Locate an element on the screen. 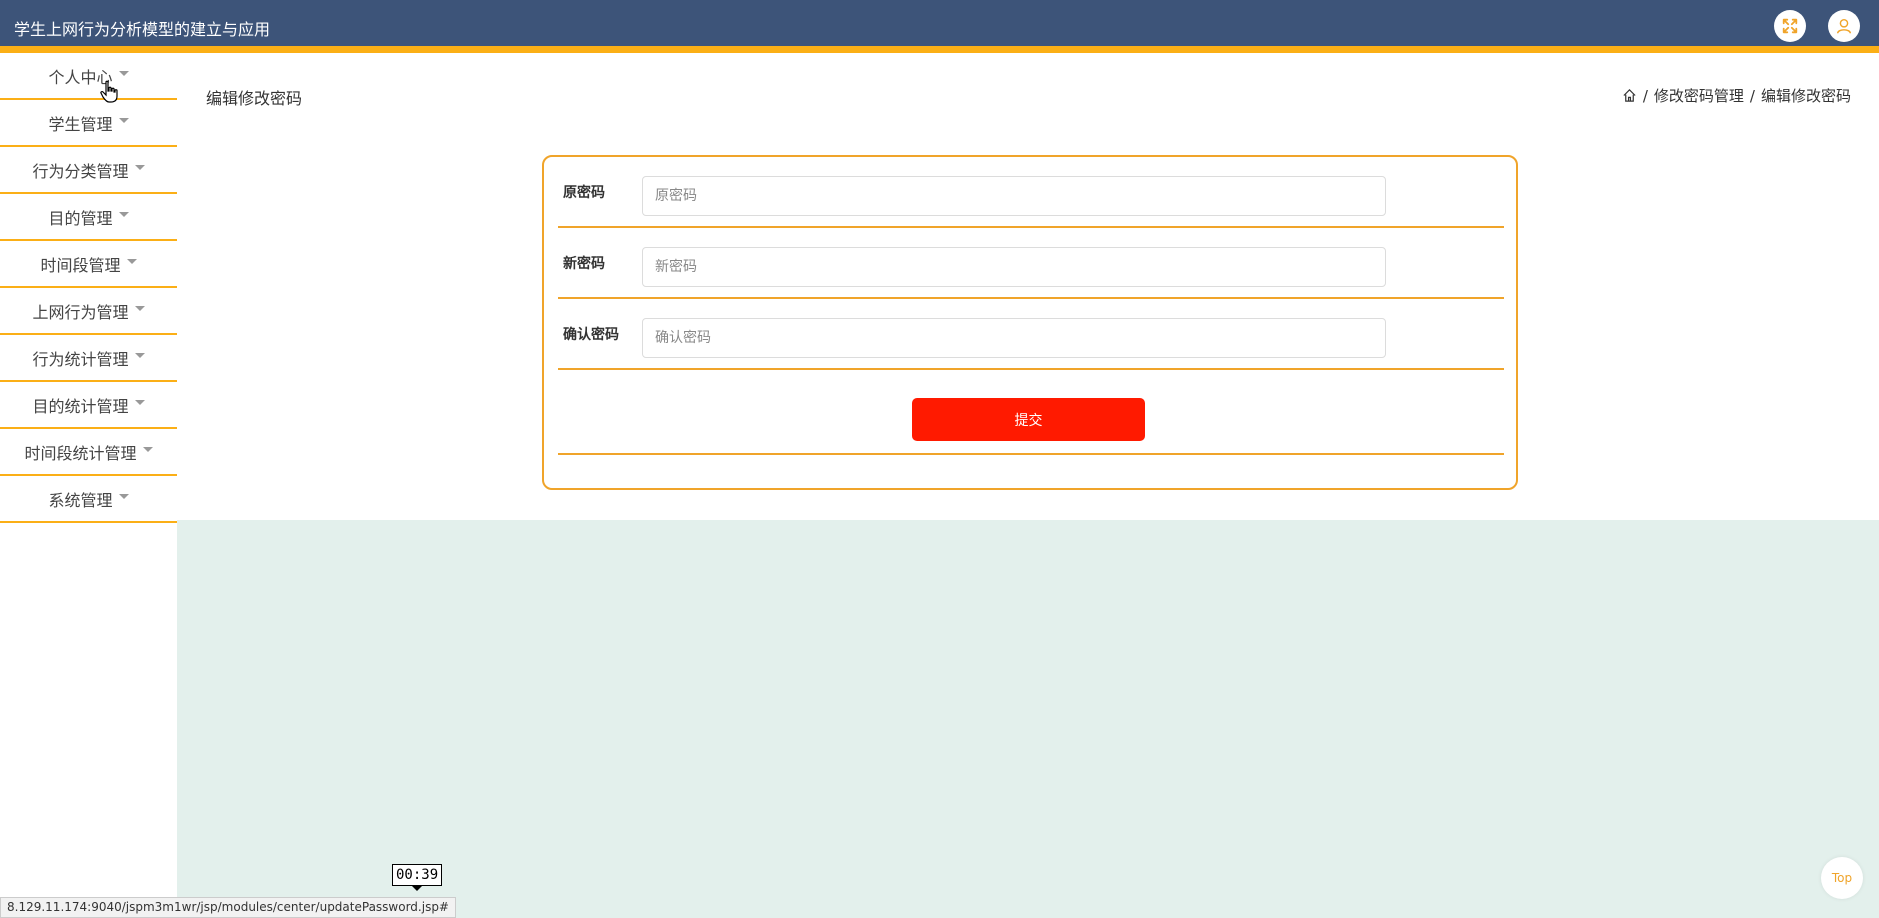 This screenshot has width=1879, height=918. form-row-new-password: 新密码 is located at coordinates (1031, 263).